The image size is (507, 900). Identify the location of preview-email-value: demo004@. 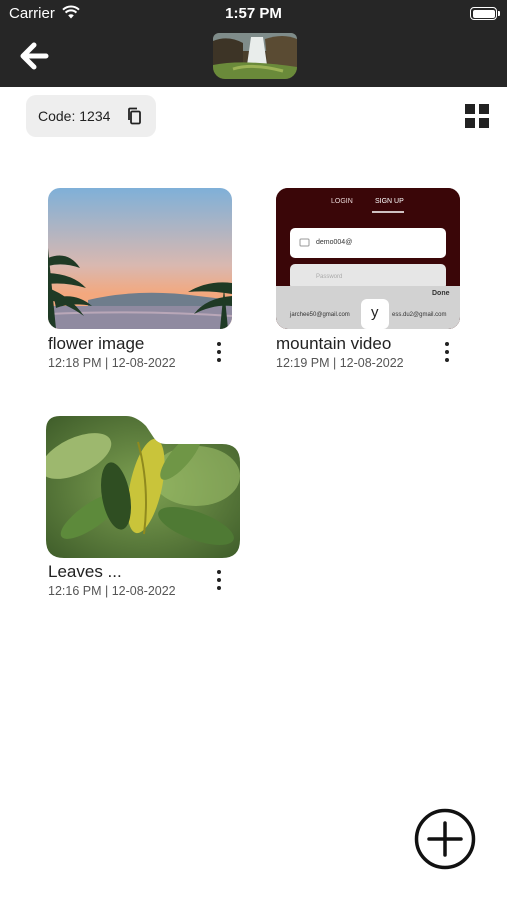
(334, 242).